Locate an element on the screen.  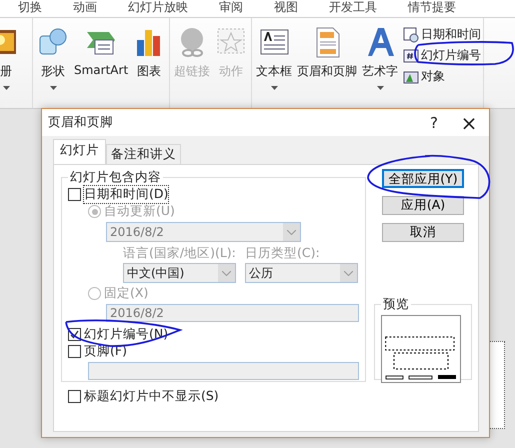
dialog-tab: 幻灯片 is located at coordinates (79, 151).